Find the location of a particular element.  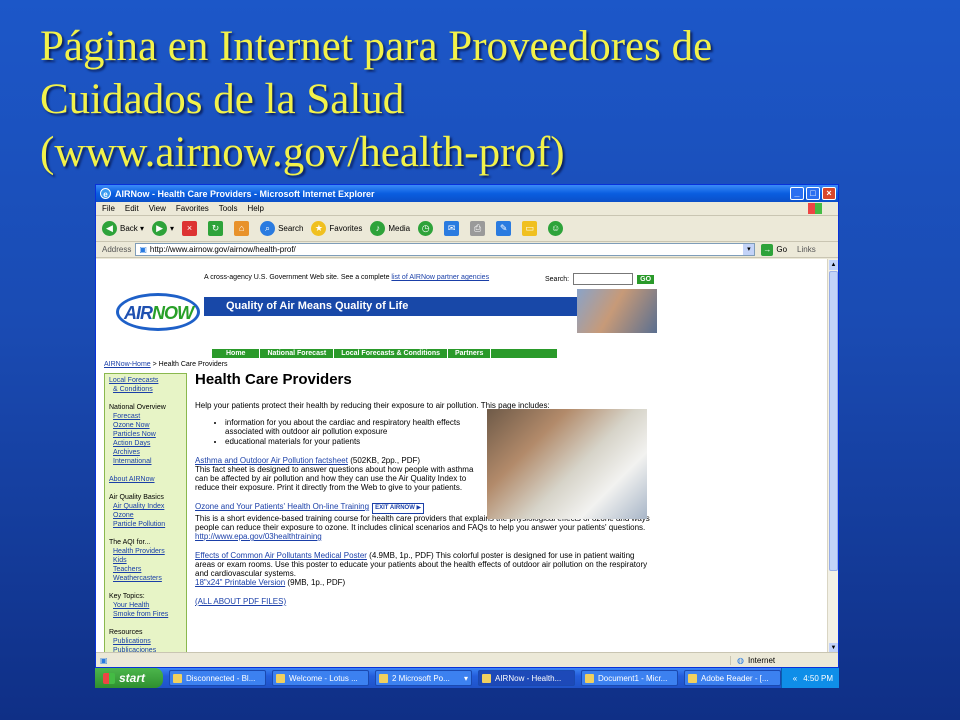

poster-printable-link: 18"x24" Printable Version is located at coordinates (240, 582).